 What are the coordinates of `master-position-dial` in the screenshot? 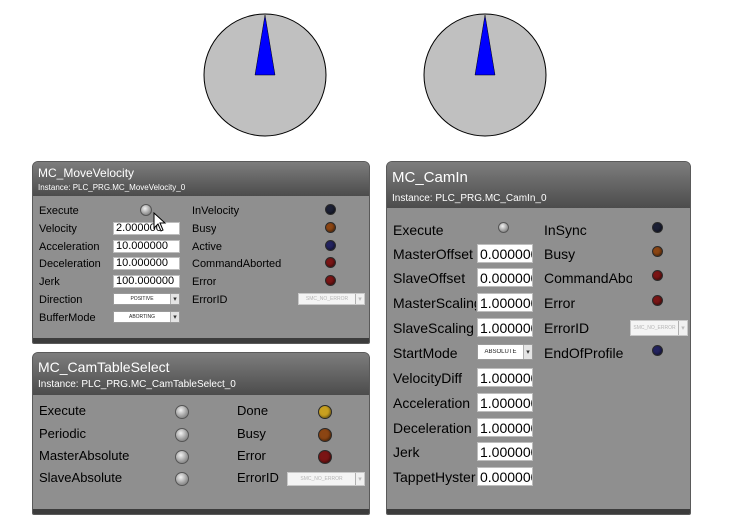 It's located at (265, 75).